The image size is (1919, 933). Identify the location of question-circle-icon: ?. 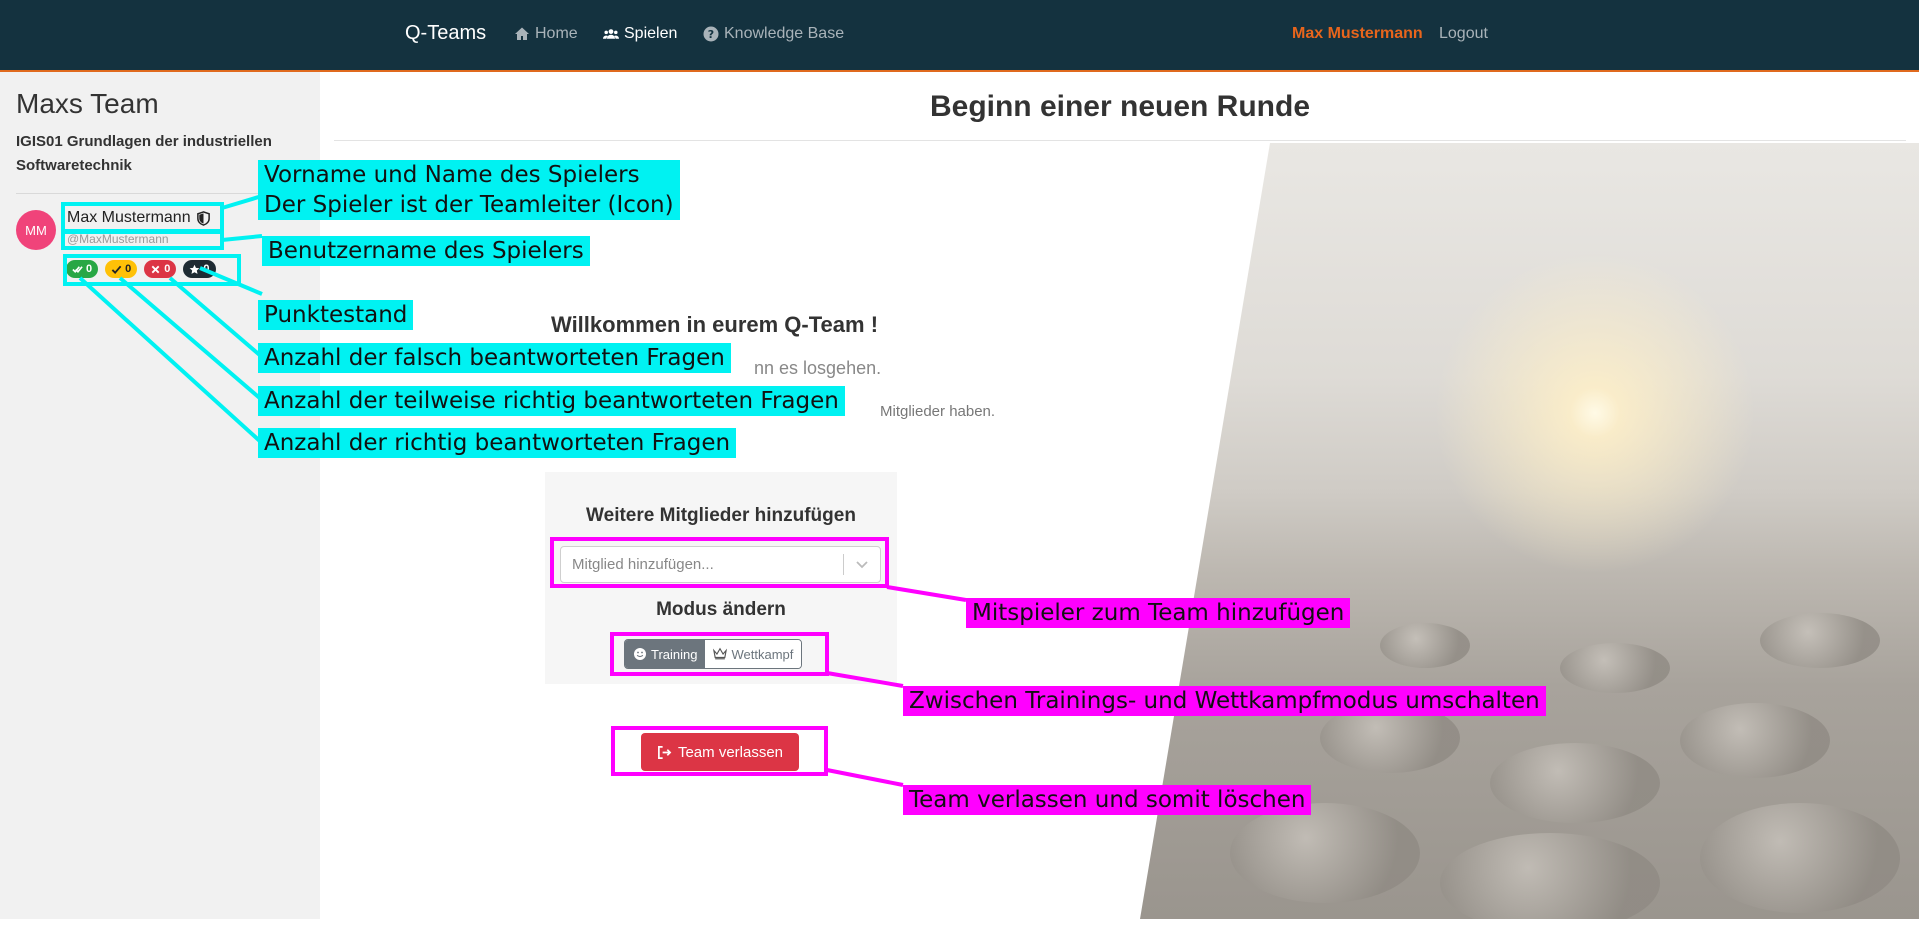
(711, 34).